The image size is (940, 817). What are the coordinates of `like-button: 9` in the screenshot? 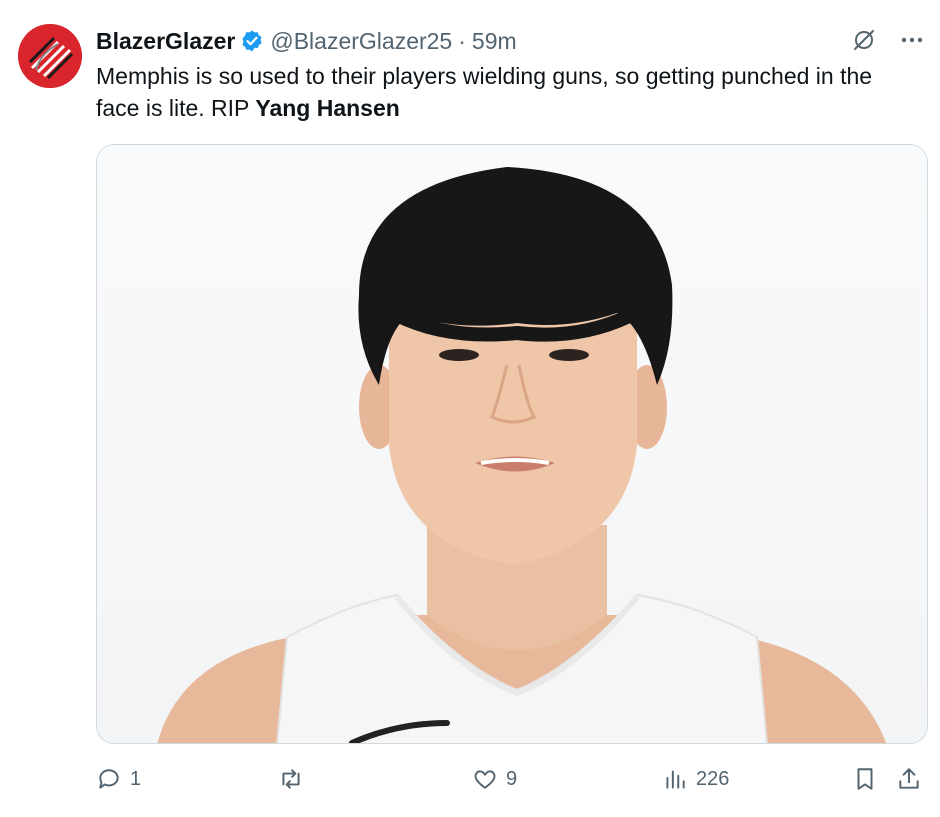 It's located at (494, 779).